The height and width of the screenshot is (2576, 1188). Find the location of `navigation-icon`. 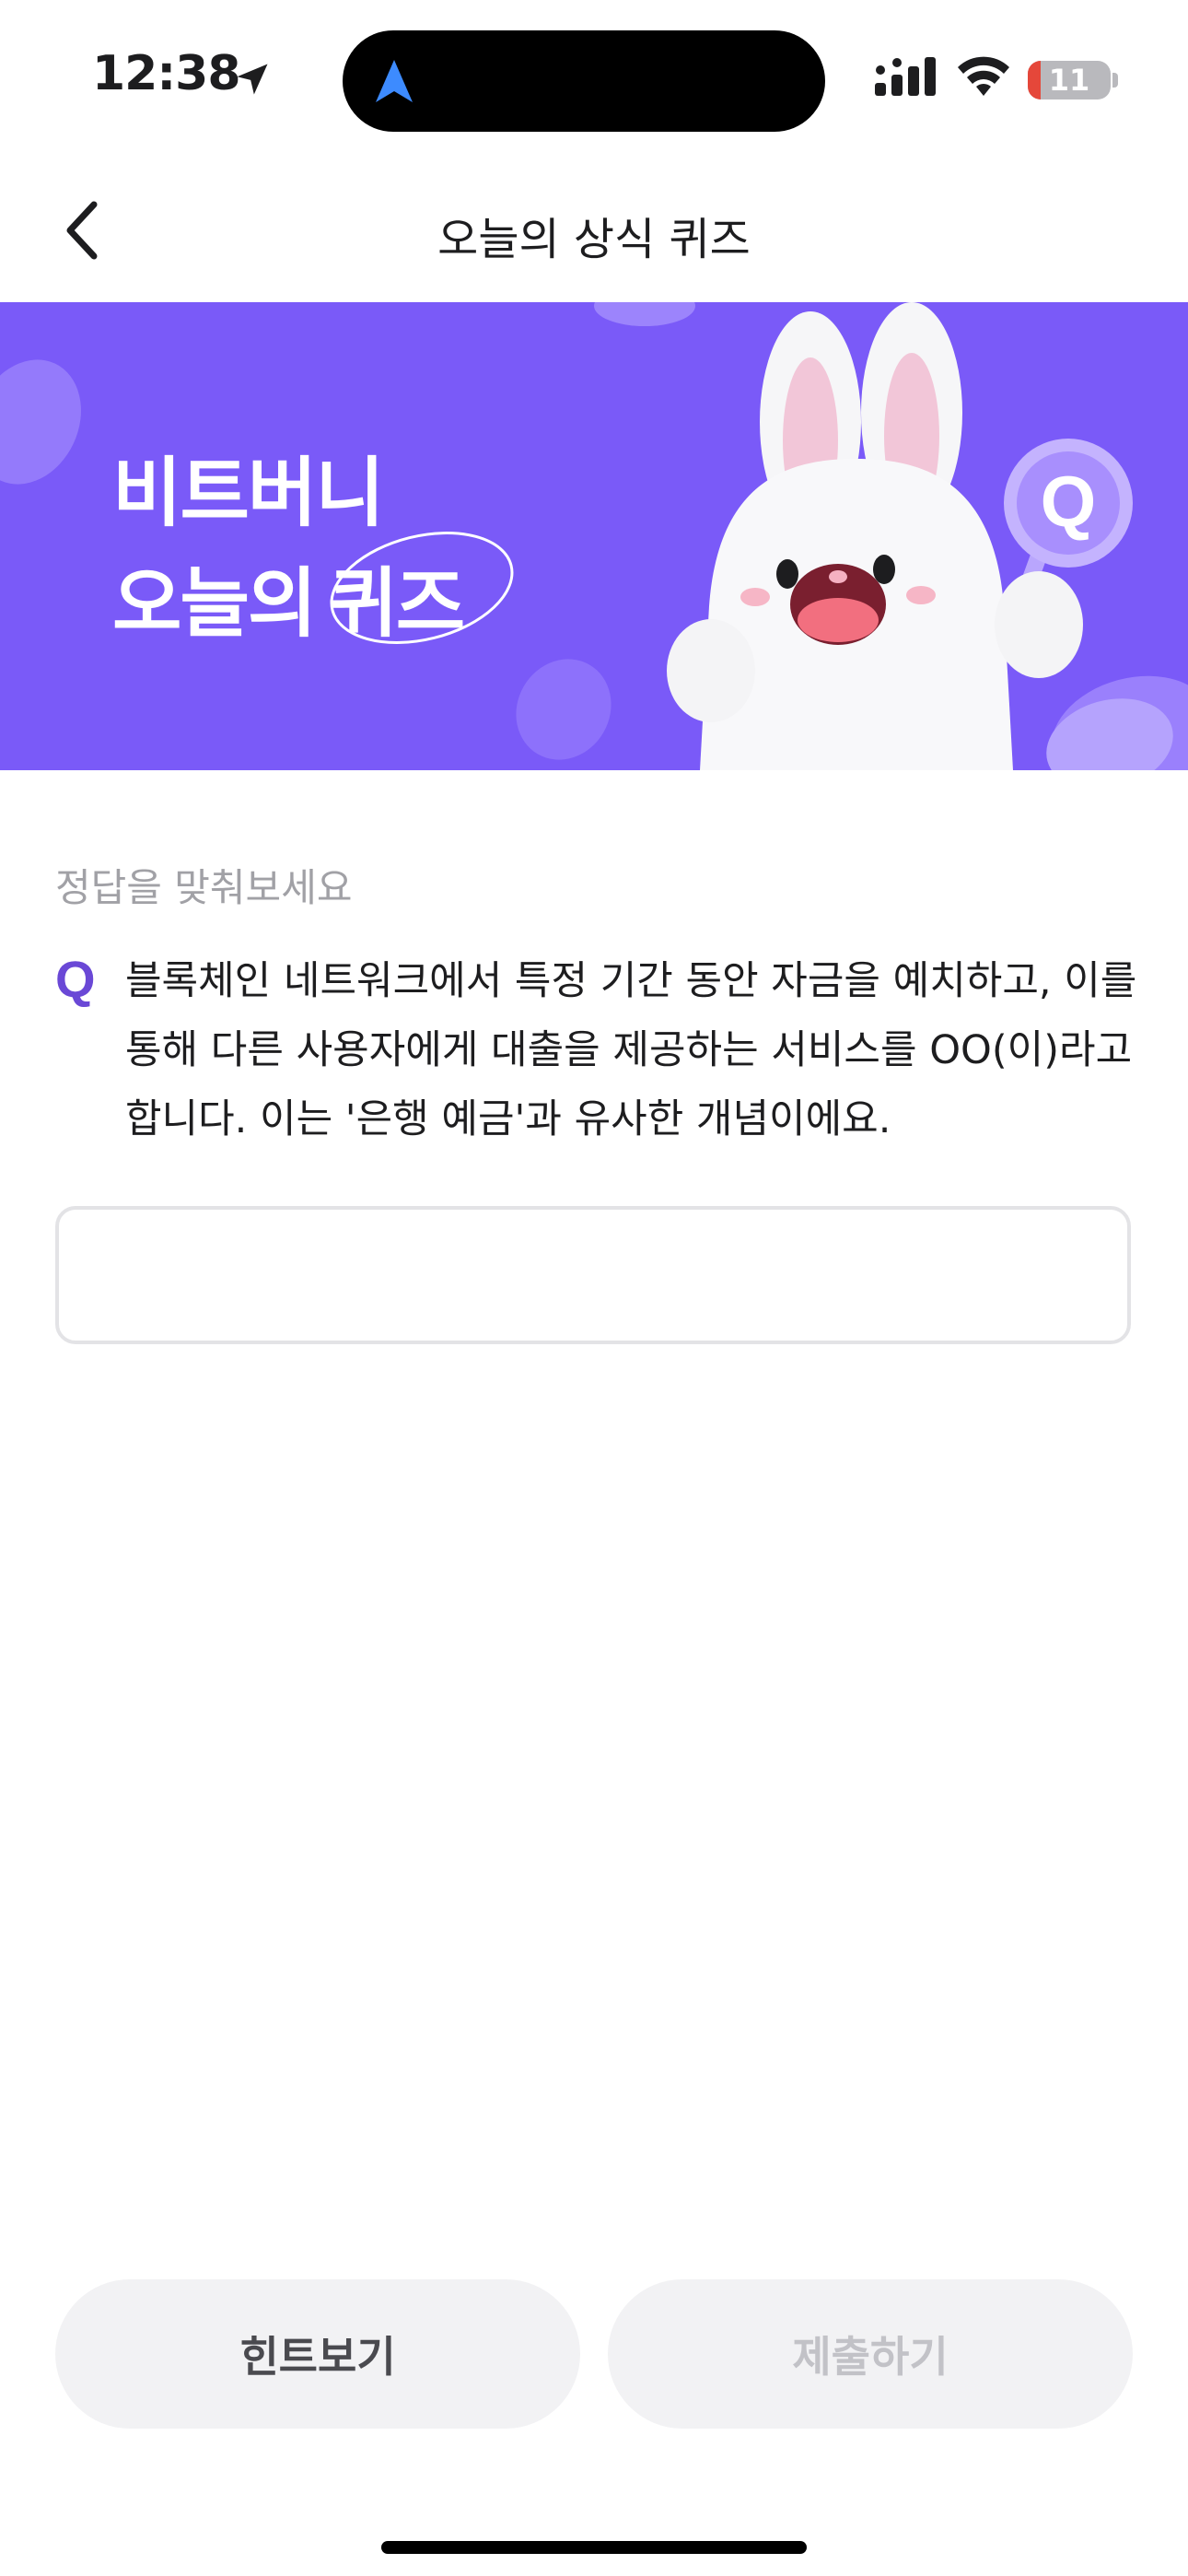

navigation-icon is located at coordinates (394, 81).